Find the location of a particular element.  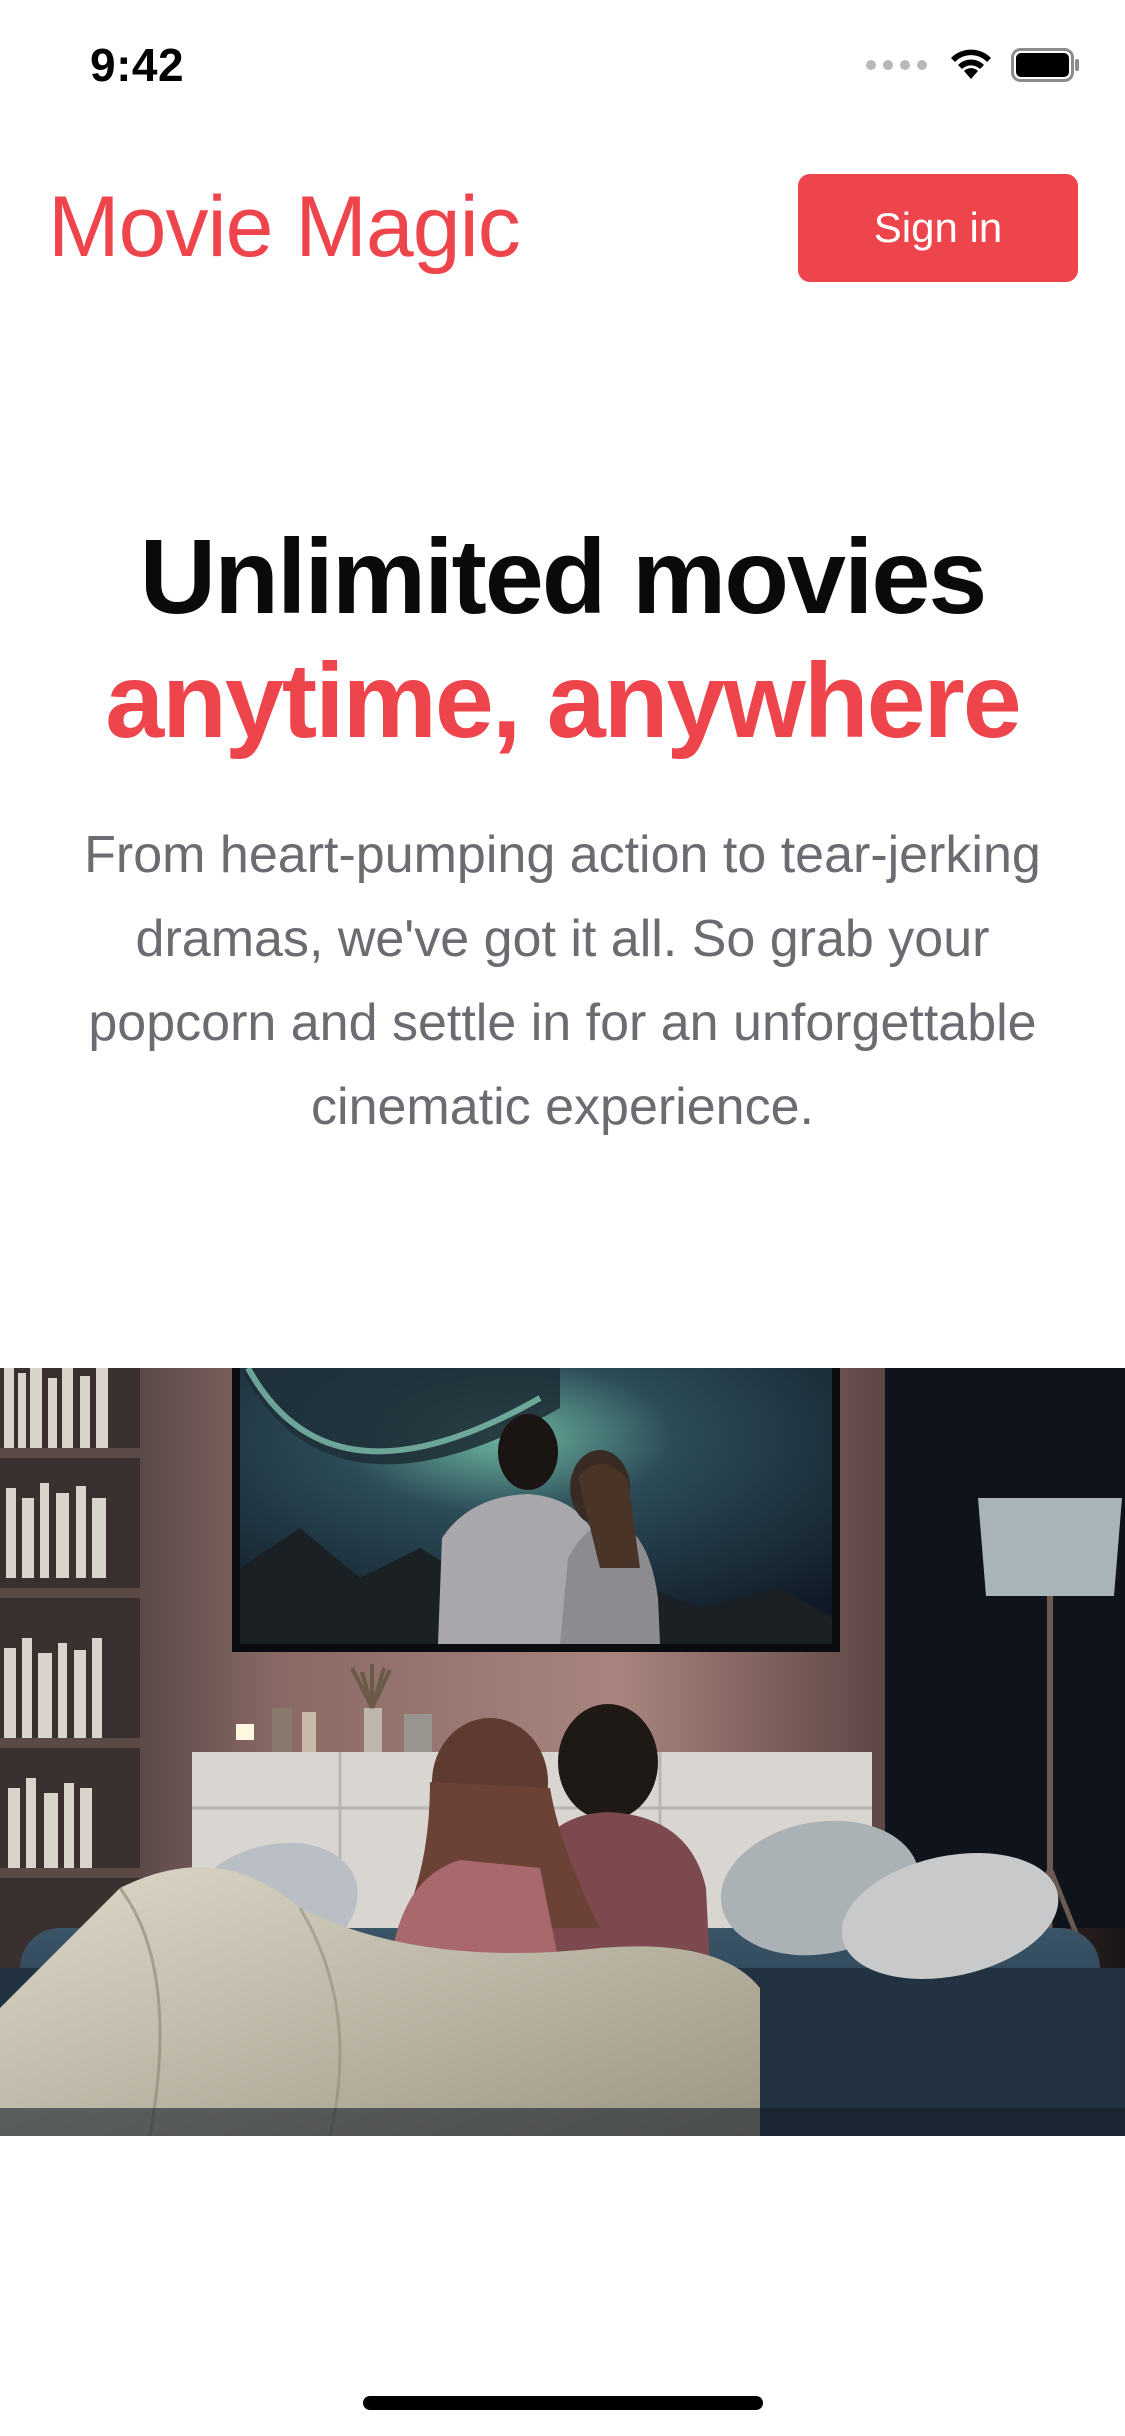

status-bar: 9:42 is located at coordinates (562, 70).